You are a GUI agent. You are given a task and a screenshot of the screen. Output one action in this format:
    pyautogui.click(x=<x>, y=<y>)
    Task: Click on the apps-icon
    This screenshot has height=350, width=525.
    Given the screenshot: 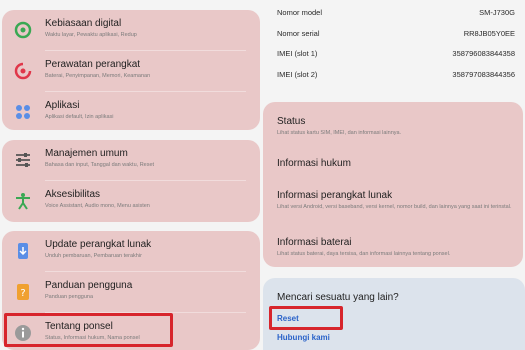 What is the action you would take?
    pyautogui.click(x=23, y=112)
    